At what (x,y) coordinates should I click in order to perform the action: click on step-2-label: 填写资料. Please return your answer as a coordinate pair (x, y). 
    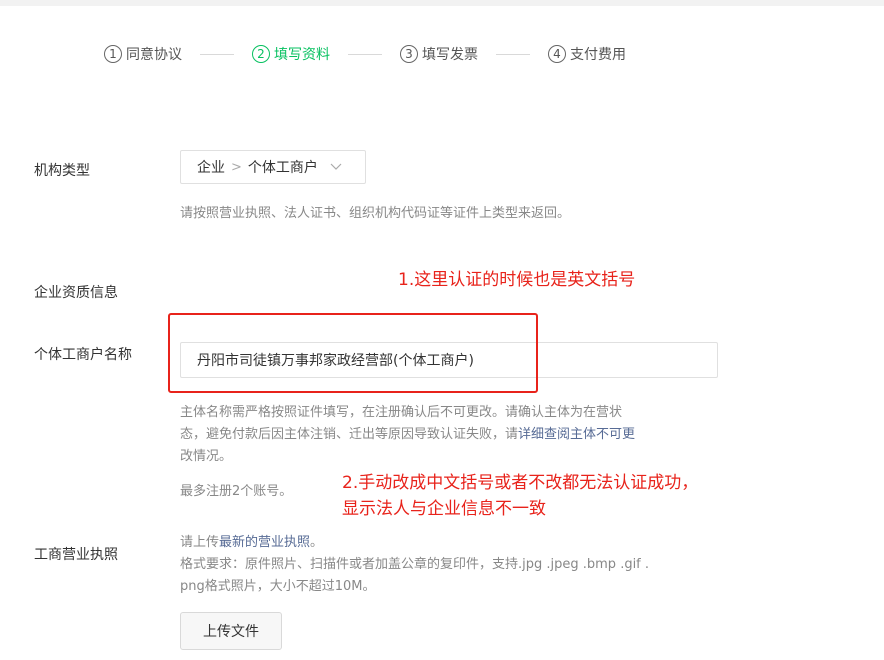
    Looking at the image, I should click on (302, 55).